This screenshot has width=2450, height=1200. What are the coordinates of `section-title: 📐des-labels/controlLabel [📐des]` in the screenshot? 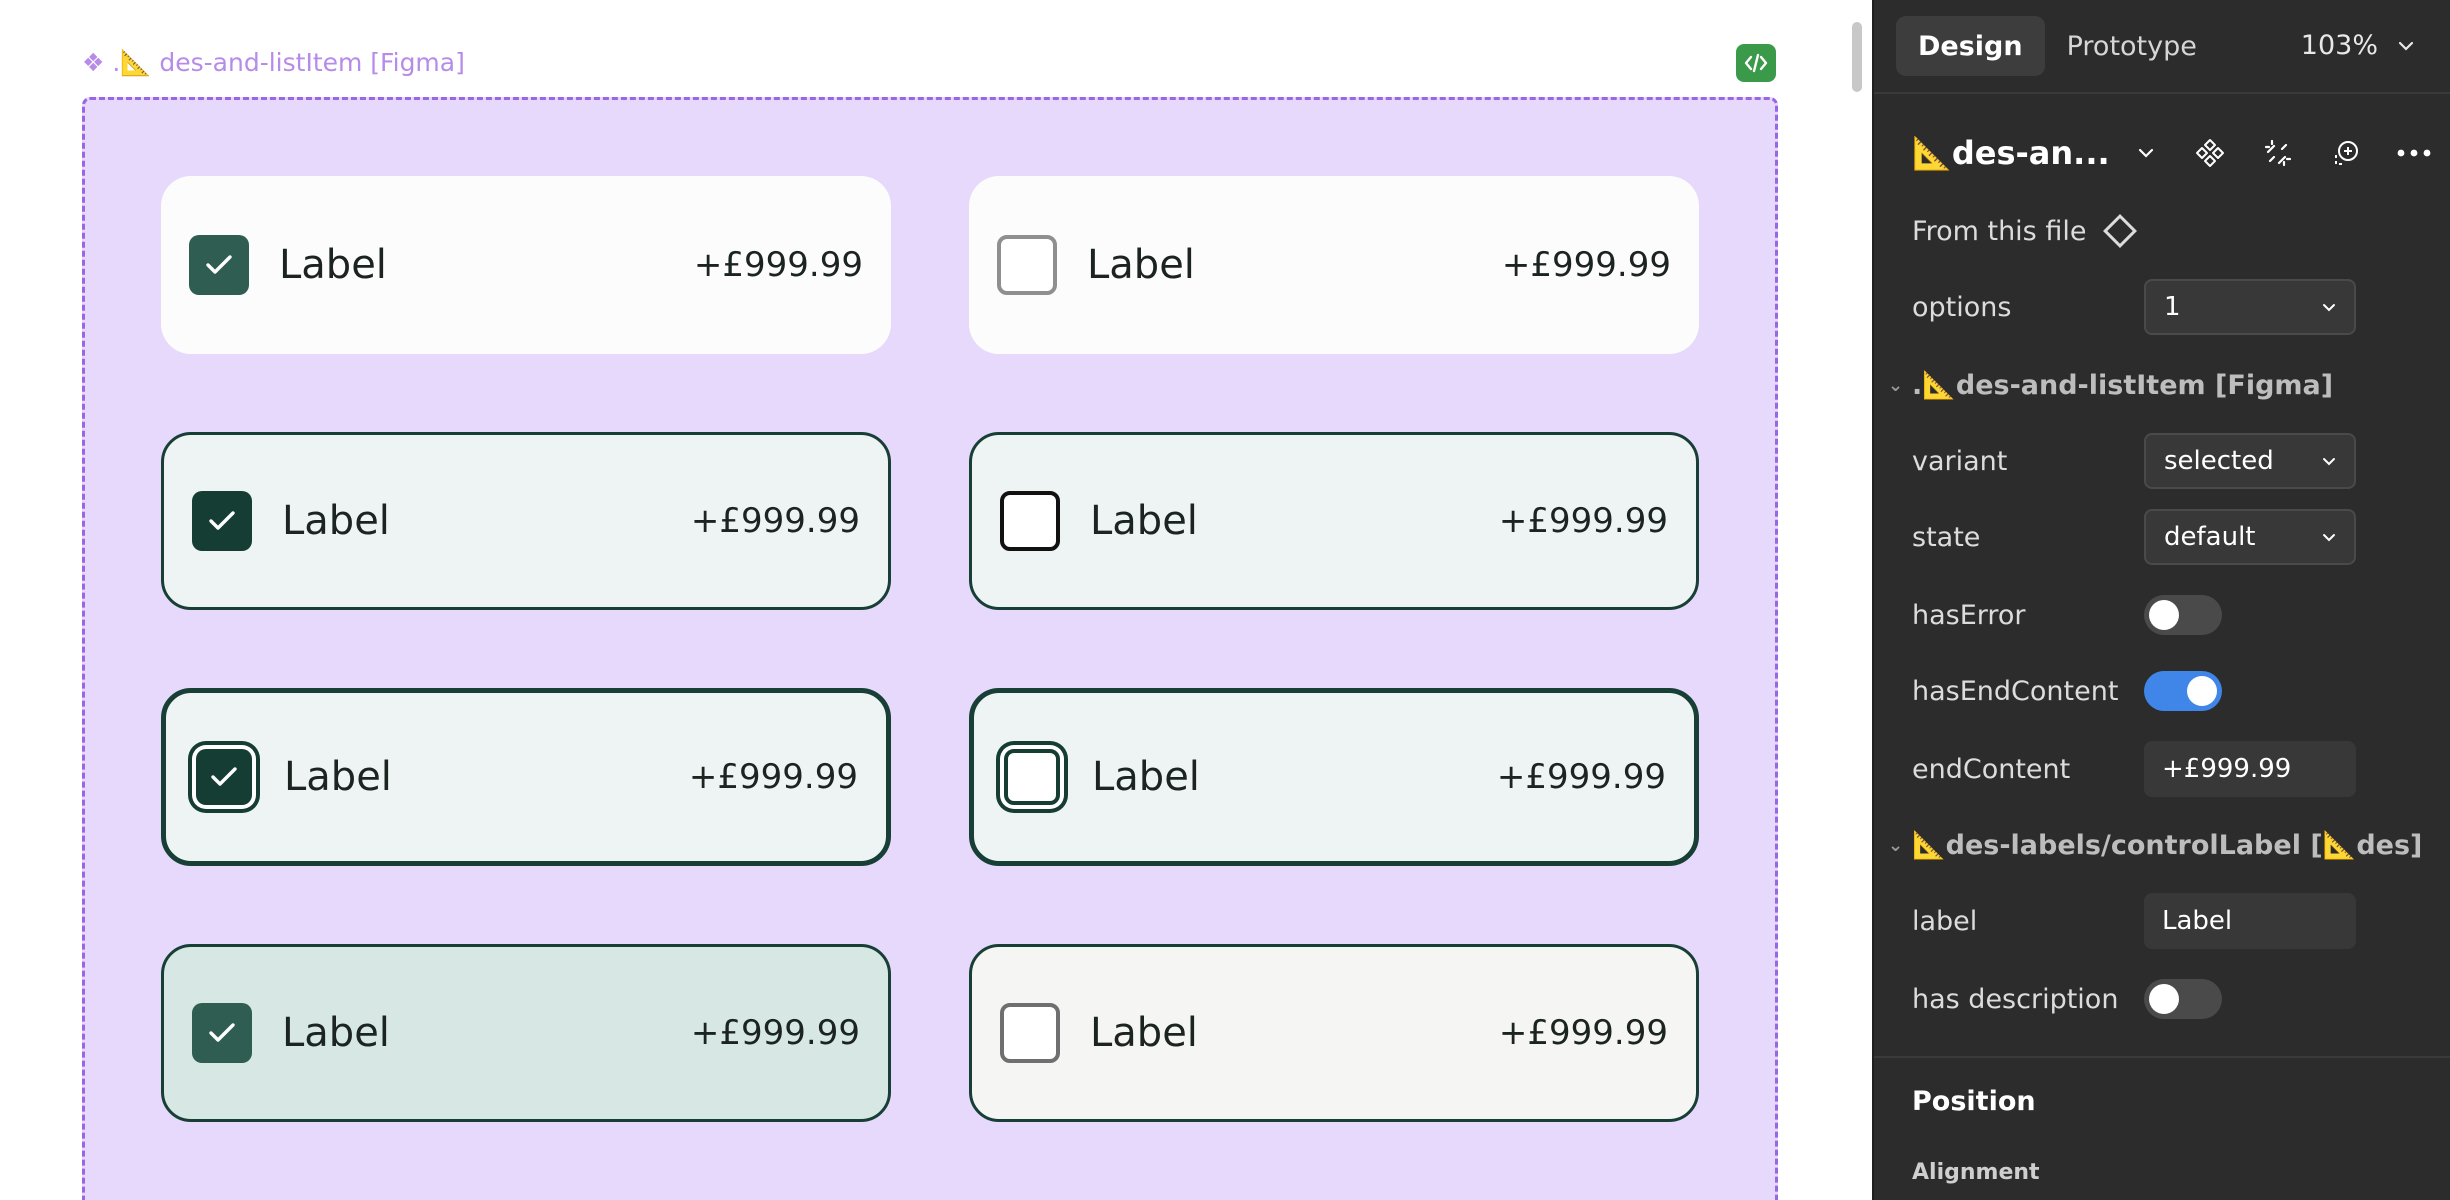 It's located at (2167, 845).